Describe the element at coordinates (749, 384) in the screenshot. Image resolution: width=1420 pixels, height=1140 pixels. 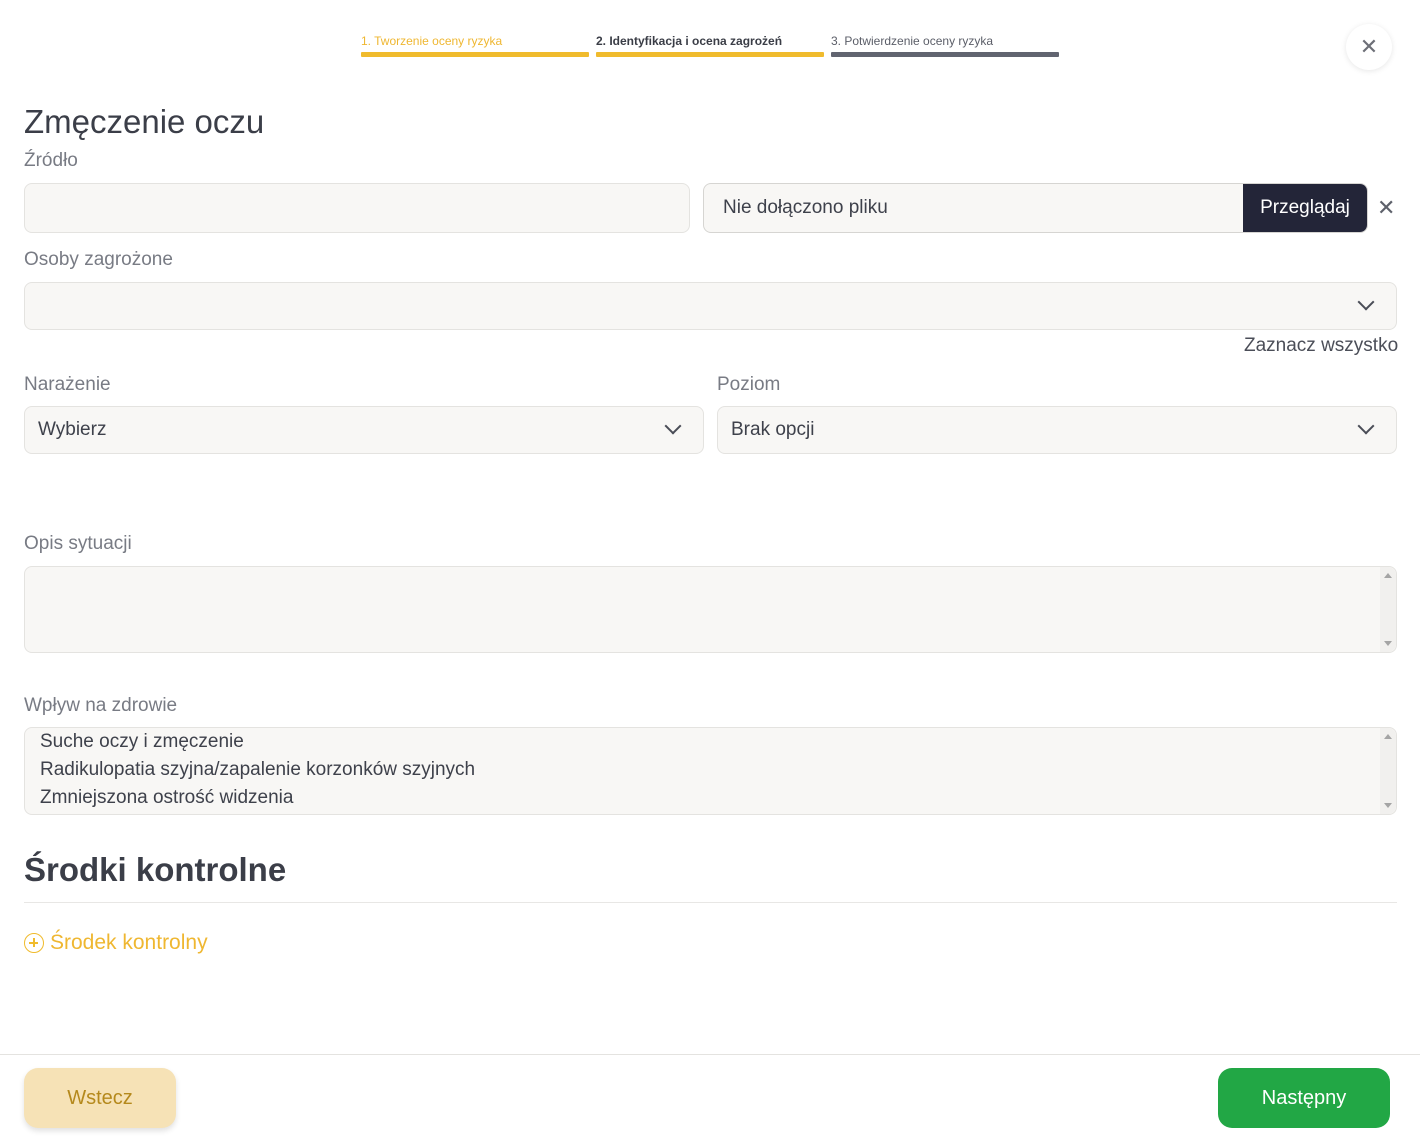
I see `level-label: Poziom` at that location.